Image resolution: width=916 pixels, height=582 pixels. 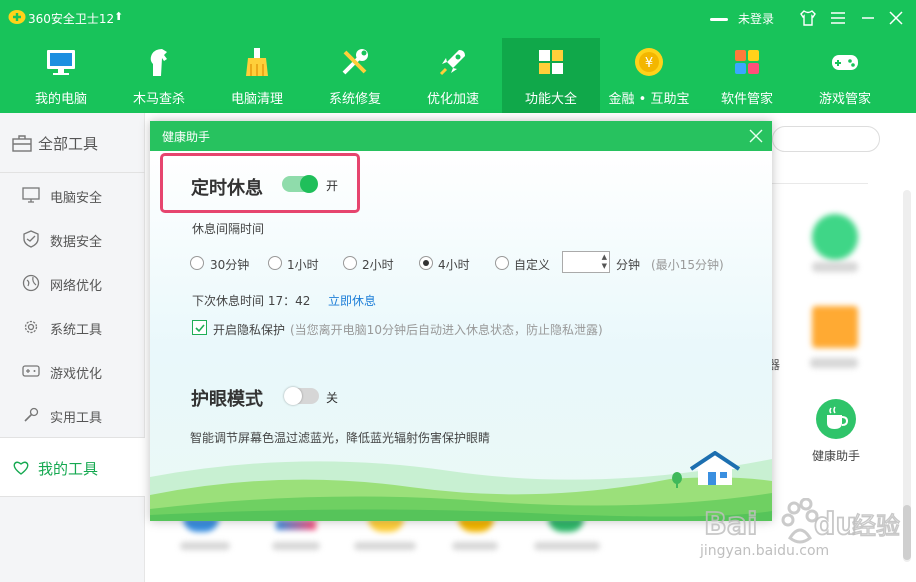 I want to click on radio-30min, so click(x=197, y=263).